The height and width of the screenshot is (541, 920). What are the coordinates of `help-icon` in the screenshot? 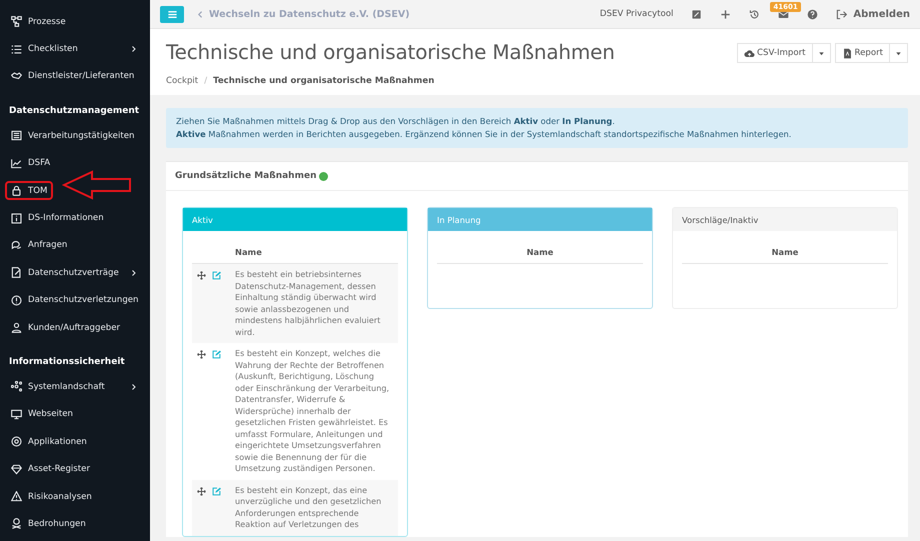 It's located at (812, 14).